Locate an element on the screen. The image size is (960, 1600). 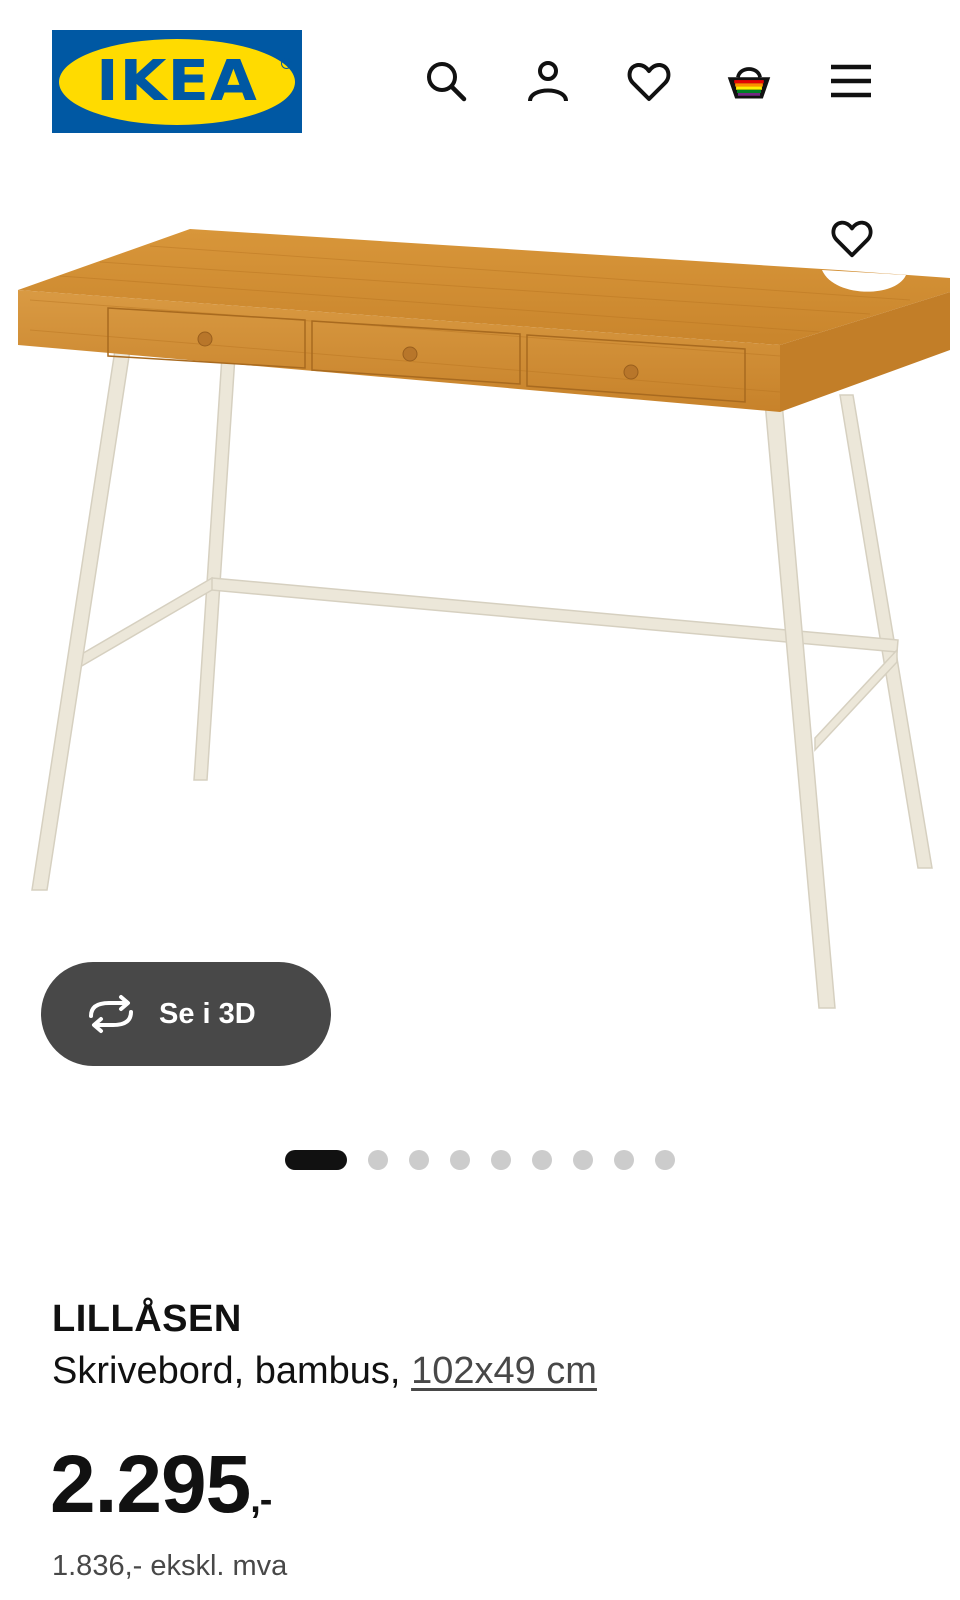
basket-icon is located at coordinates (749, 81).